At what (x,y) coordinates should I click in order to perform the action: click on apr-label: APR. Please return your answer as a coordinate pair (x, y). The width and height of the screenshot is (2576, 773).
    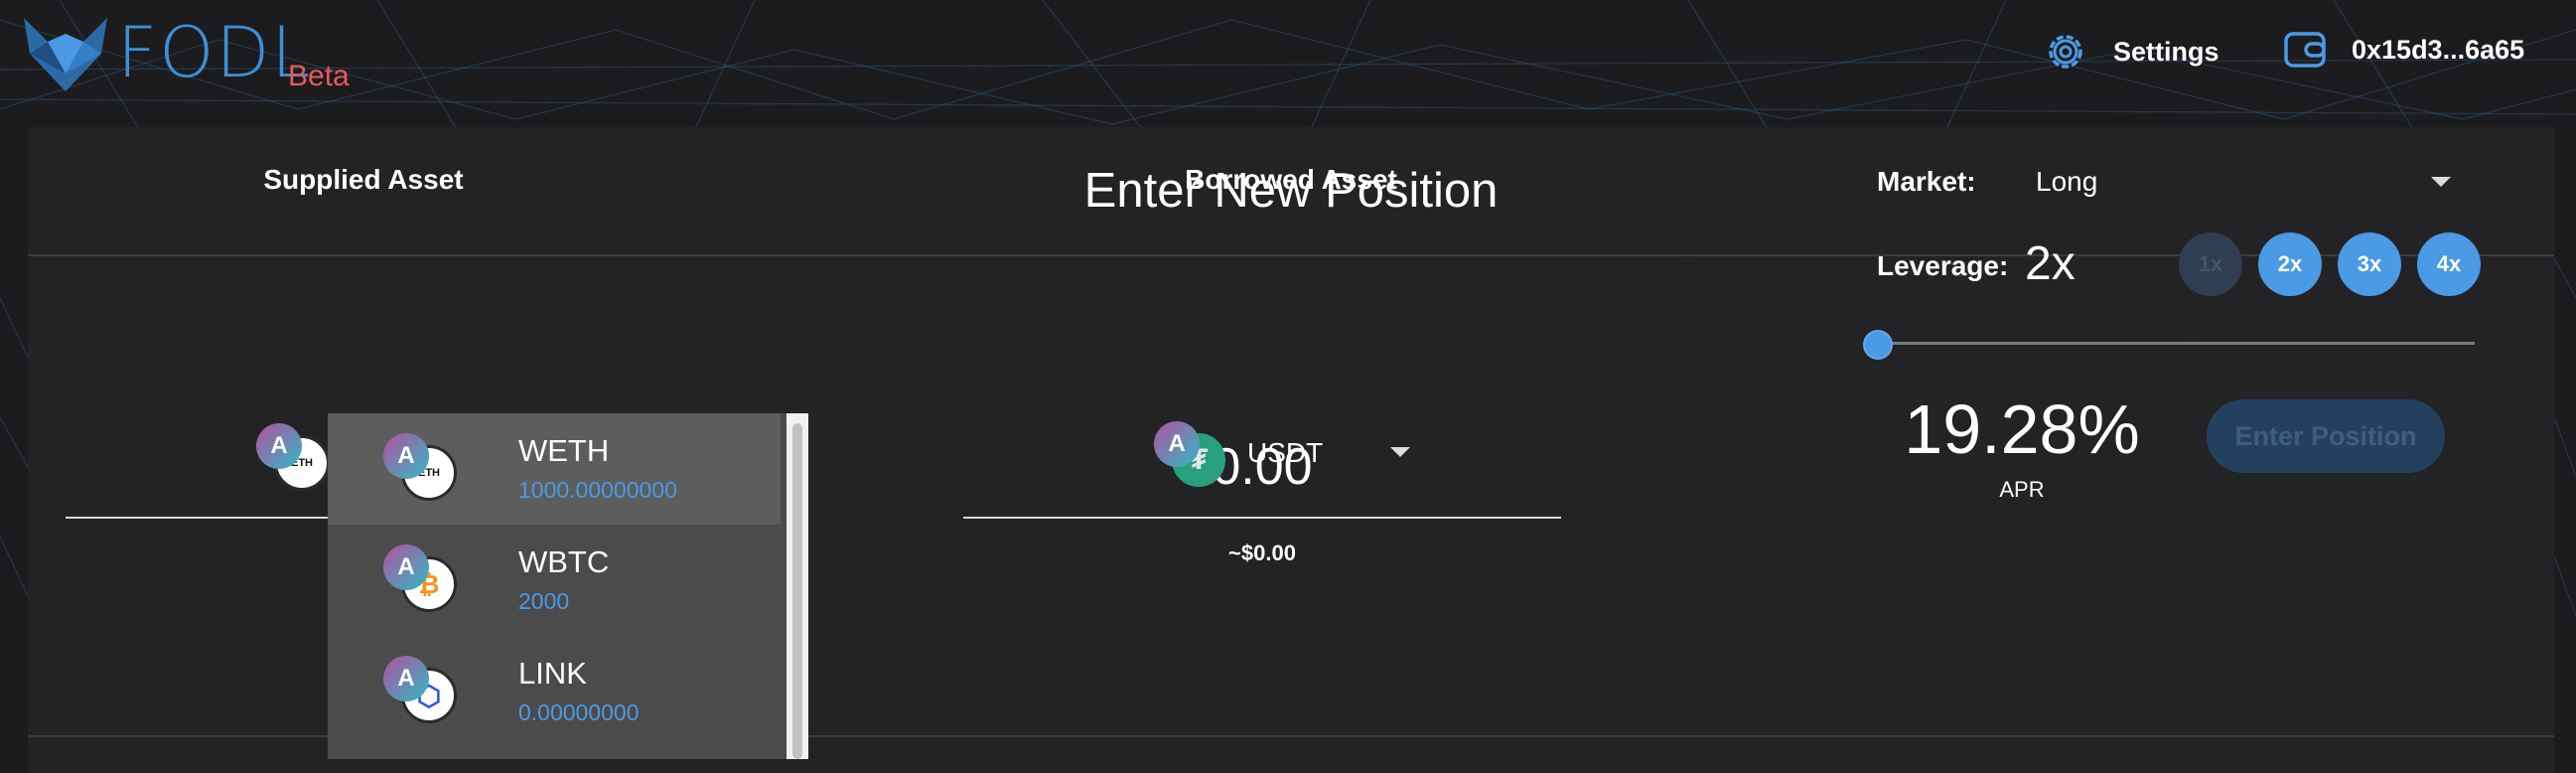
    Looking at the image, I should click on (2022, 490).